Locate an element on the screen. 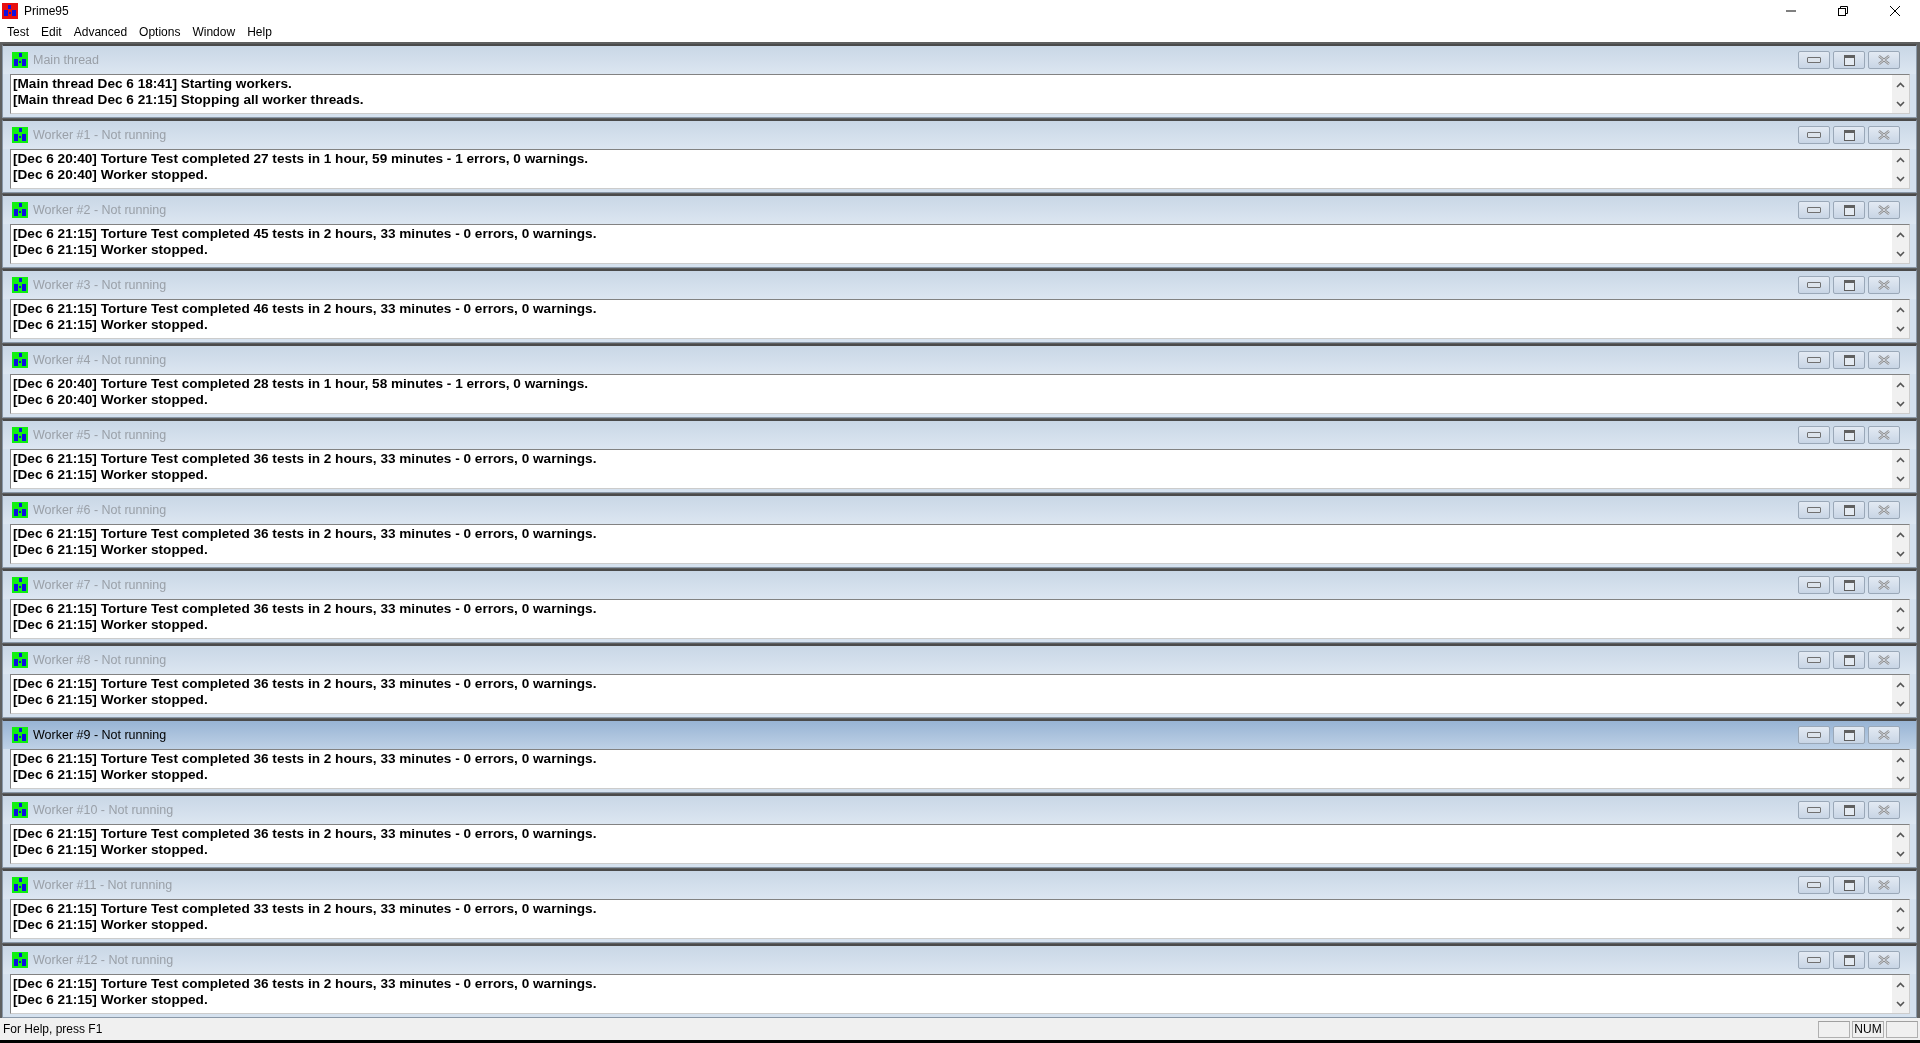 The image size is (1920, 1043). log-line: [Dec 6 21:15] Torture Test completed 46 tests in 2 hours, 33 minutes - 0 errors, 0 warnings. is located at coordinates (305, 309).